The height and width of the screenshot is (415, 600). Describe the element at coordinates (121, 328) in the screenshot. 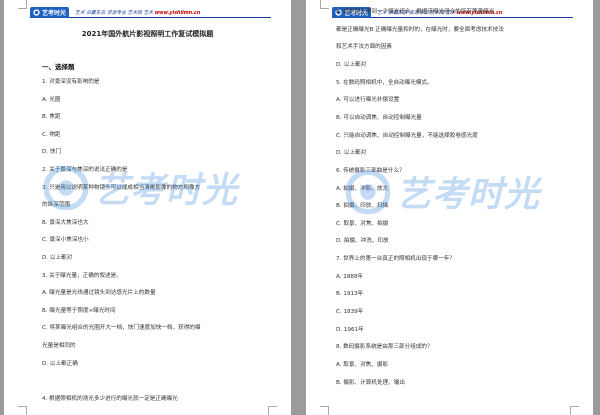

I see `text-line: C. 将某曝光组合的光圈开大一档，快门速度加快一档，获得的曝` at that location.